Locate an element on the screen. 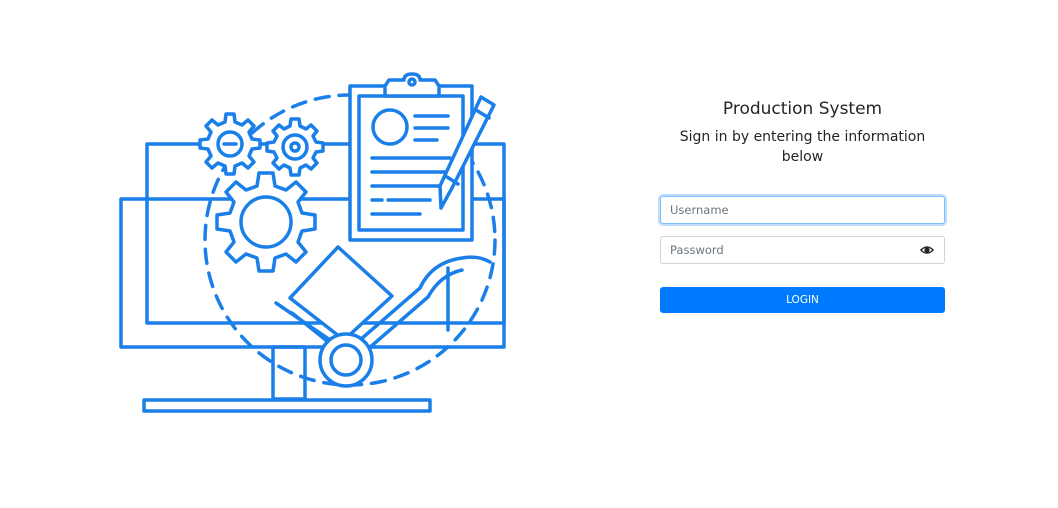 The height and width of the screenshot is (508, 1058). arm-joint is located at coordinates (346, 360).